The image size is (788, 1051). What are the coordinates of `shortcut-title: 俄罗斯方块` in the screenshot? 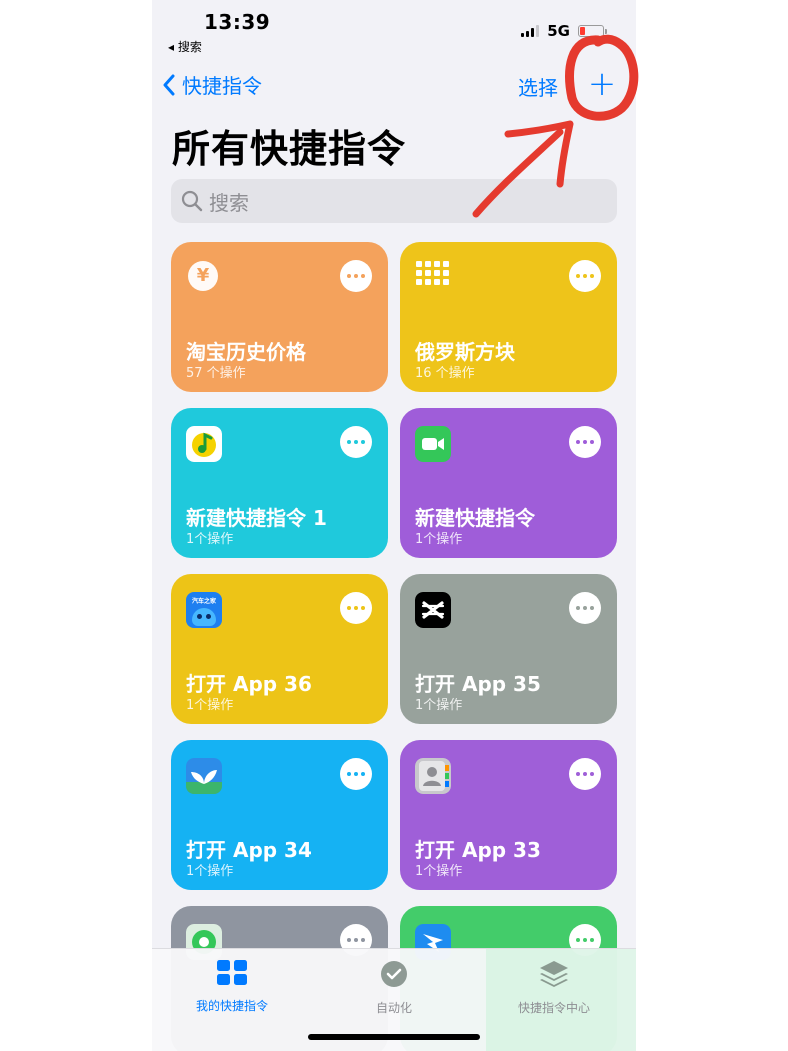 It's located at (465, 352).